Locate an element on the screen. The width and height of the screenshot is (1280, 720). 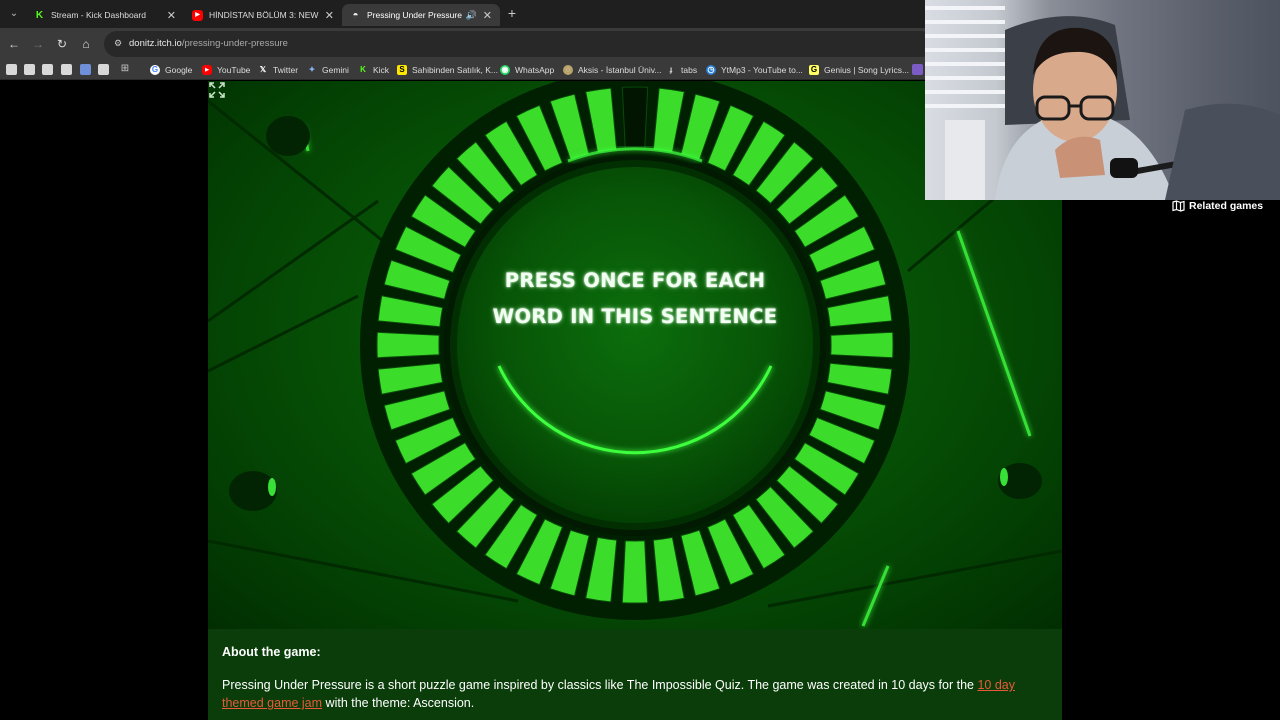
gemini-icon: ✦ is located at coordinates (312, 69).